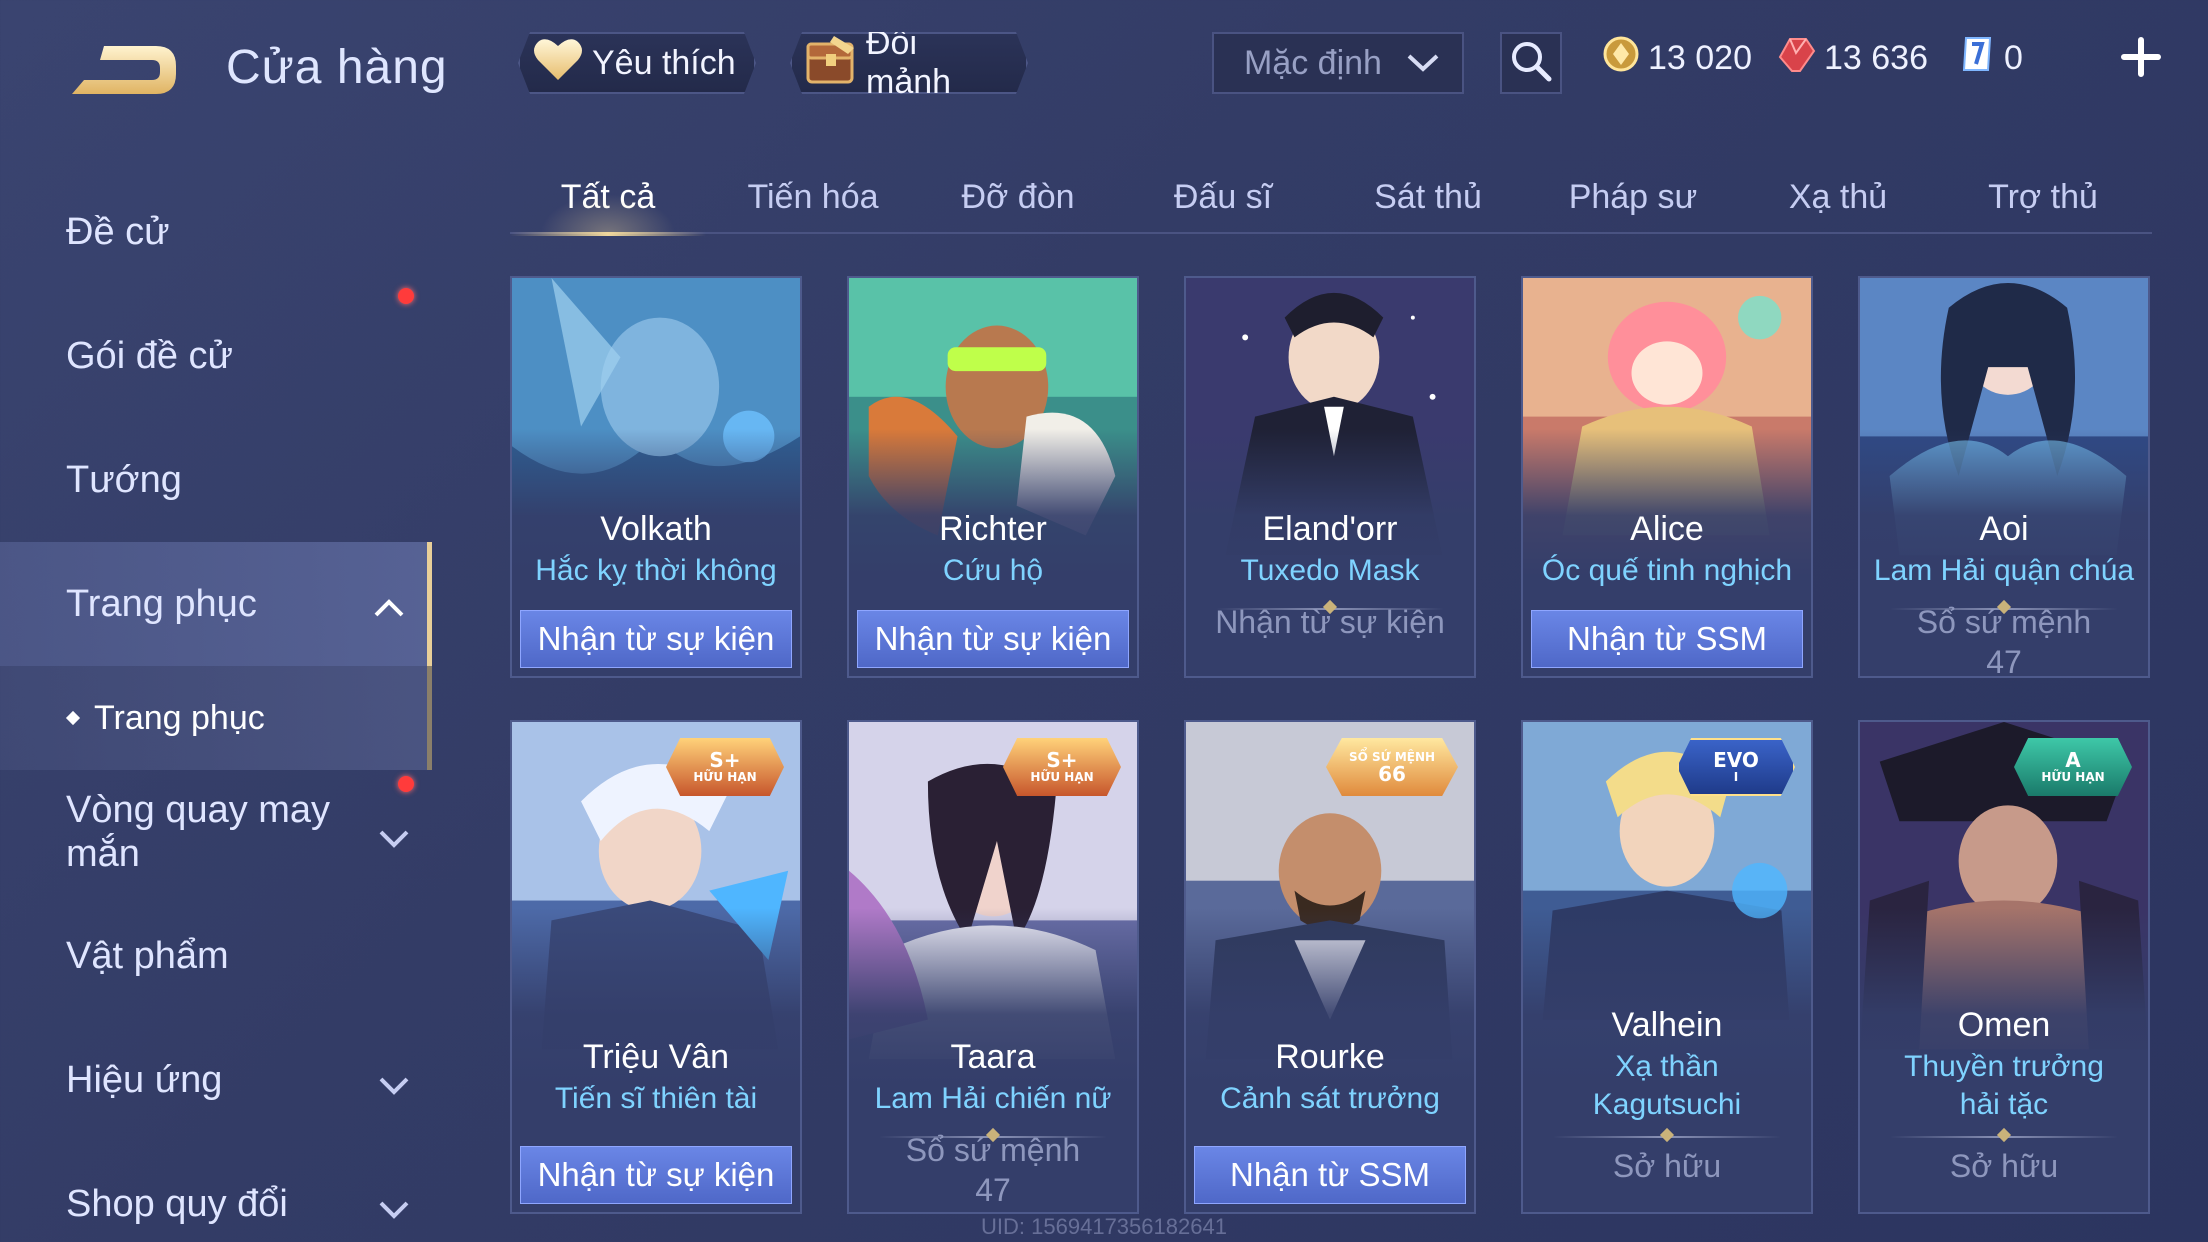 This screenshot has height=1242, width=2208. I want to click on tab-label: Tất cả, so click(608, 196).